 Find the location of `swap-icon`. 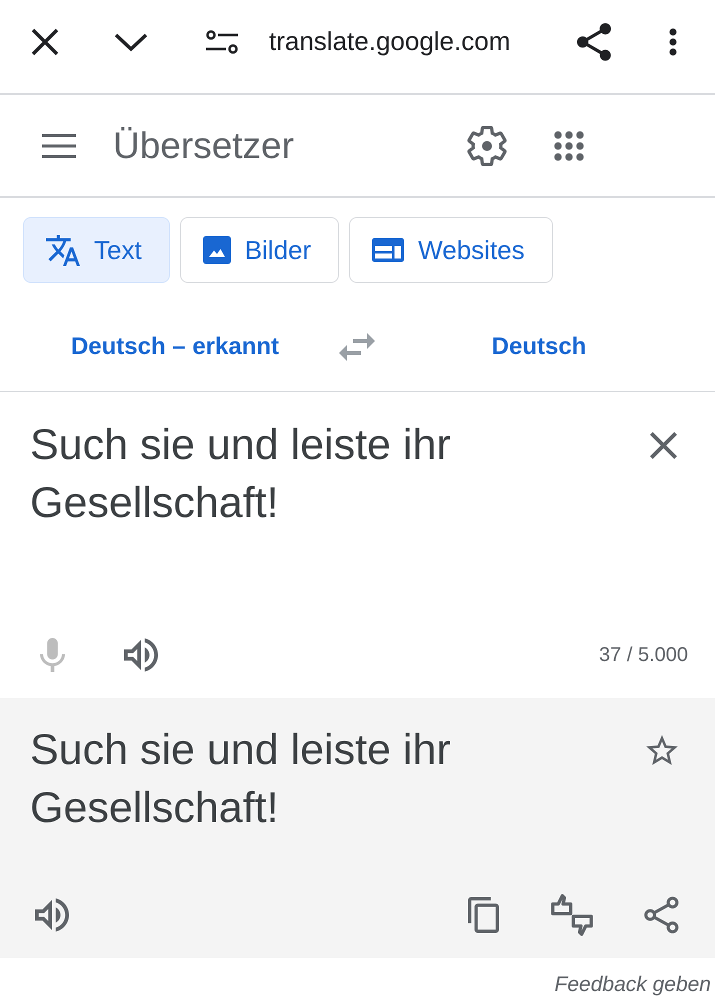

swap-icon is located at coordinates (357, 347).